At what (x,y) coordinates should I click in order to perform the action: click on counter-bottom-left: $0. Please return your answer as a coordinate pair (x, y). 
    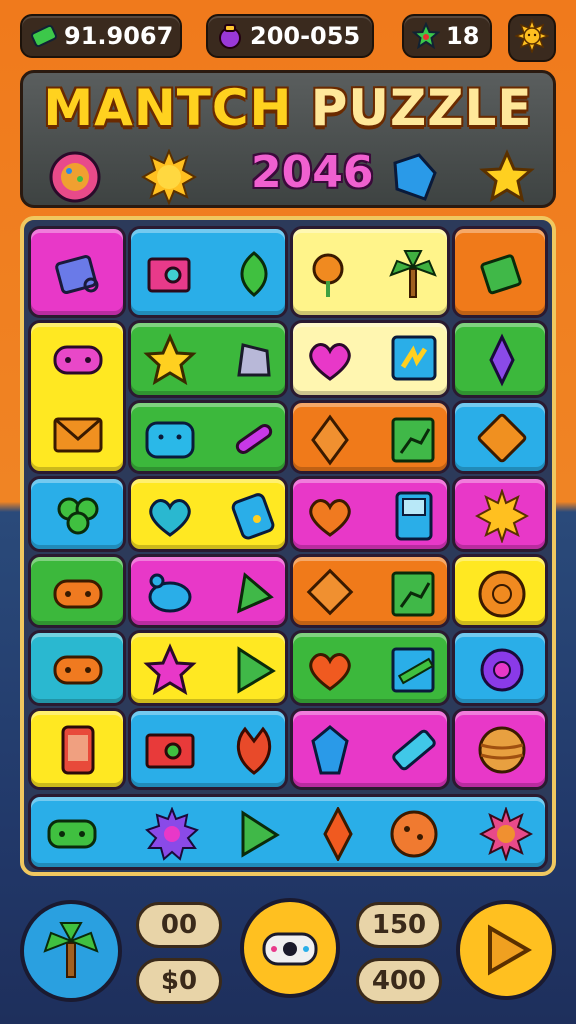
    Looking at the image, I should click on (179, 981).